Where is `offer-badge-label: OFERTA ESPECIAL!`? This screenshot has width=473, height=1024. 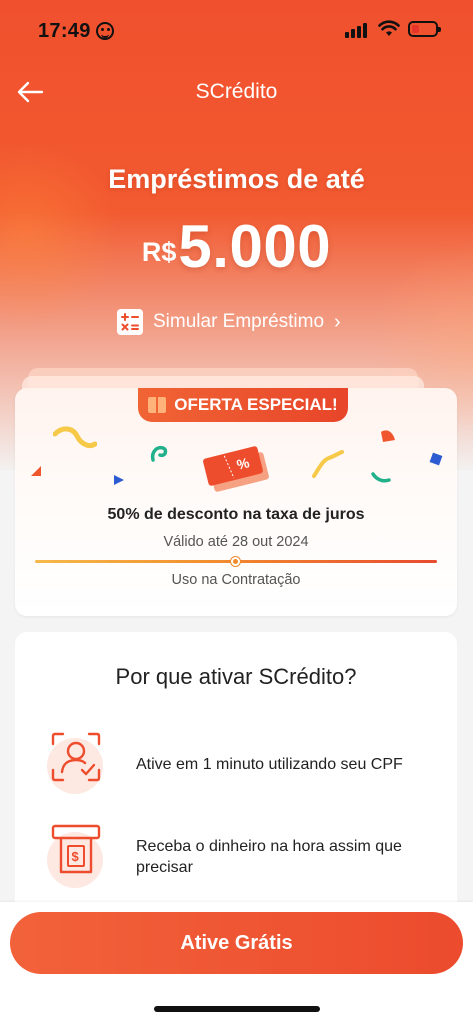
offer-badge-label: OFERTA ESPECIAL! is located at coordinates (256, 404).